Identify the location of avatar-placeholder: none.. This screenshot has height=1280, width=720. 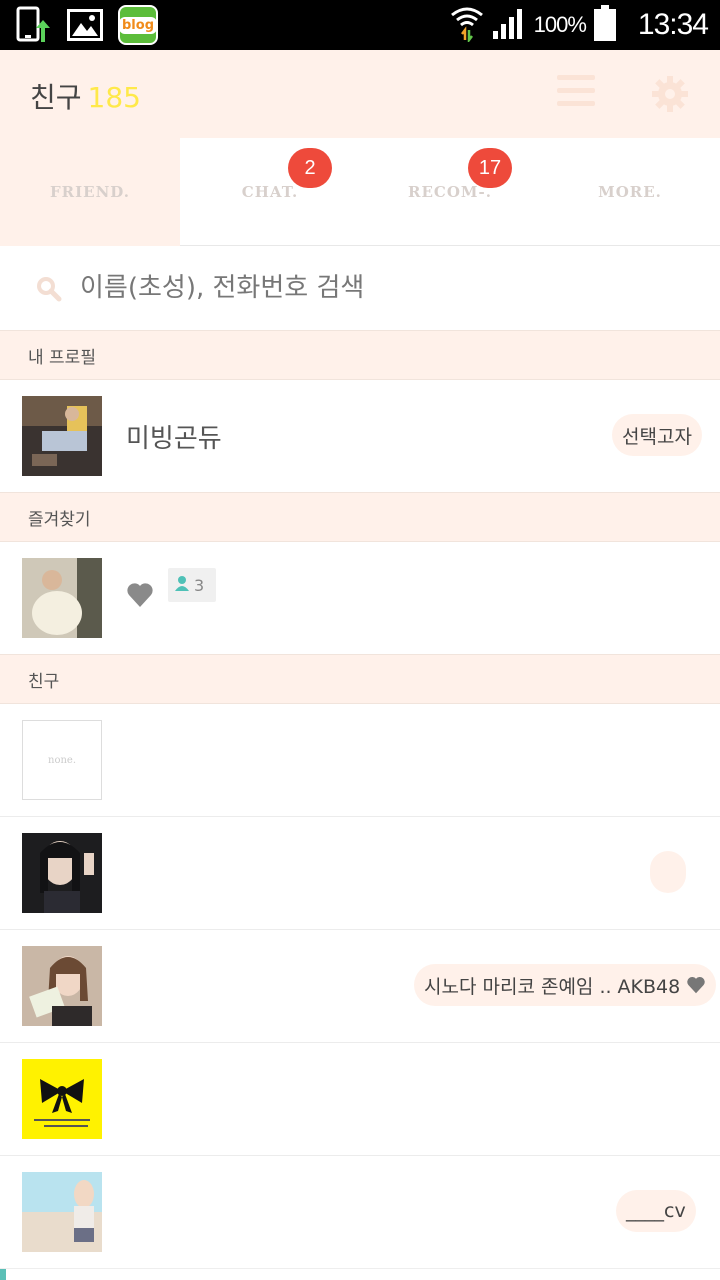
(62, 760).